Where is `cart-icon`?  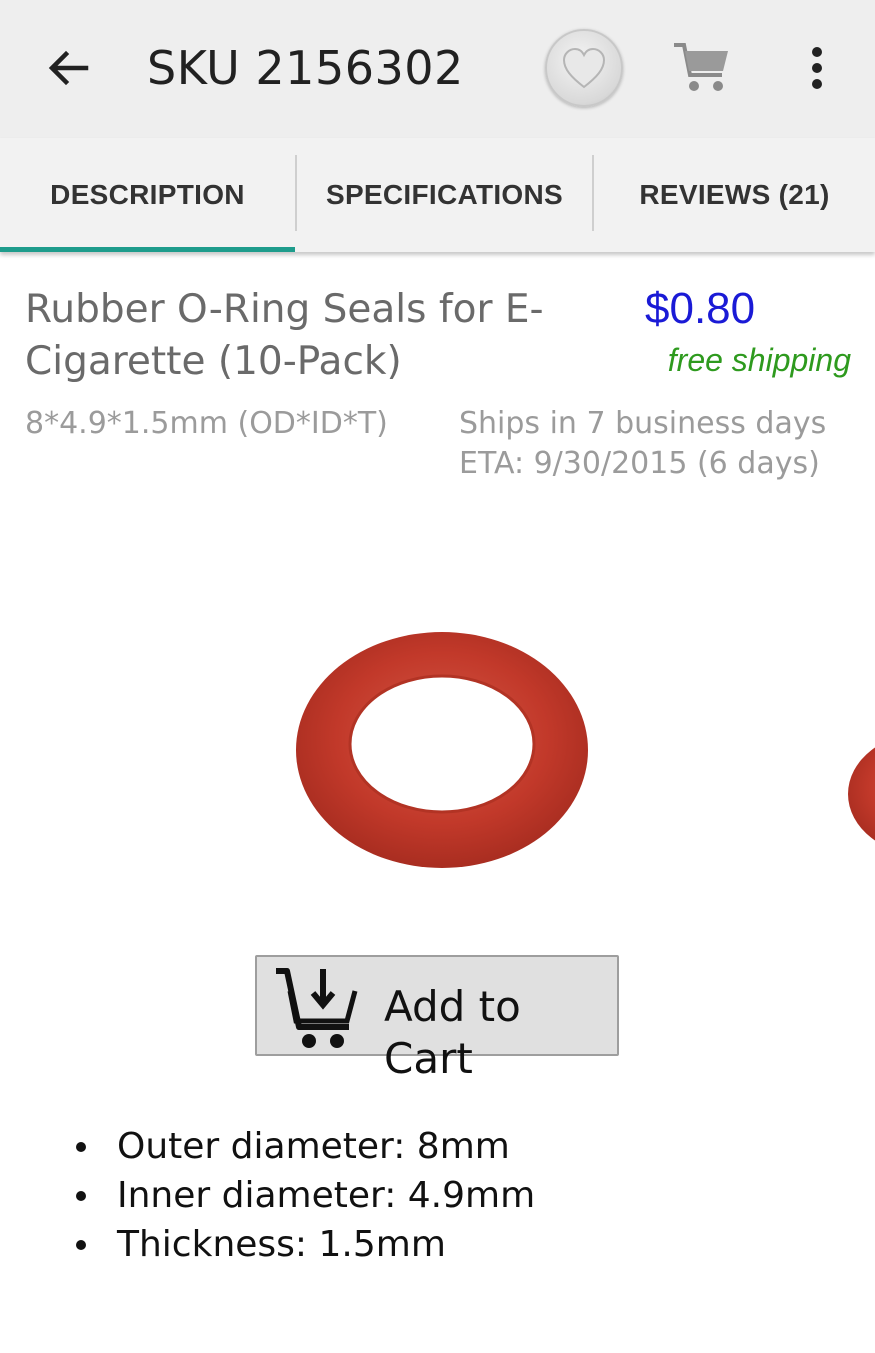 cart-icon is located at coordinates (701, 67).